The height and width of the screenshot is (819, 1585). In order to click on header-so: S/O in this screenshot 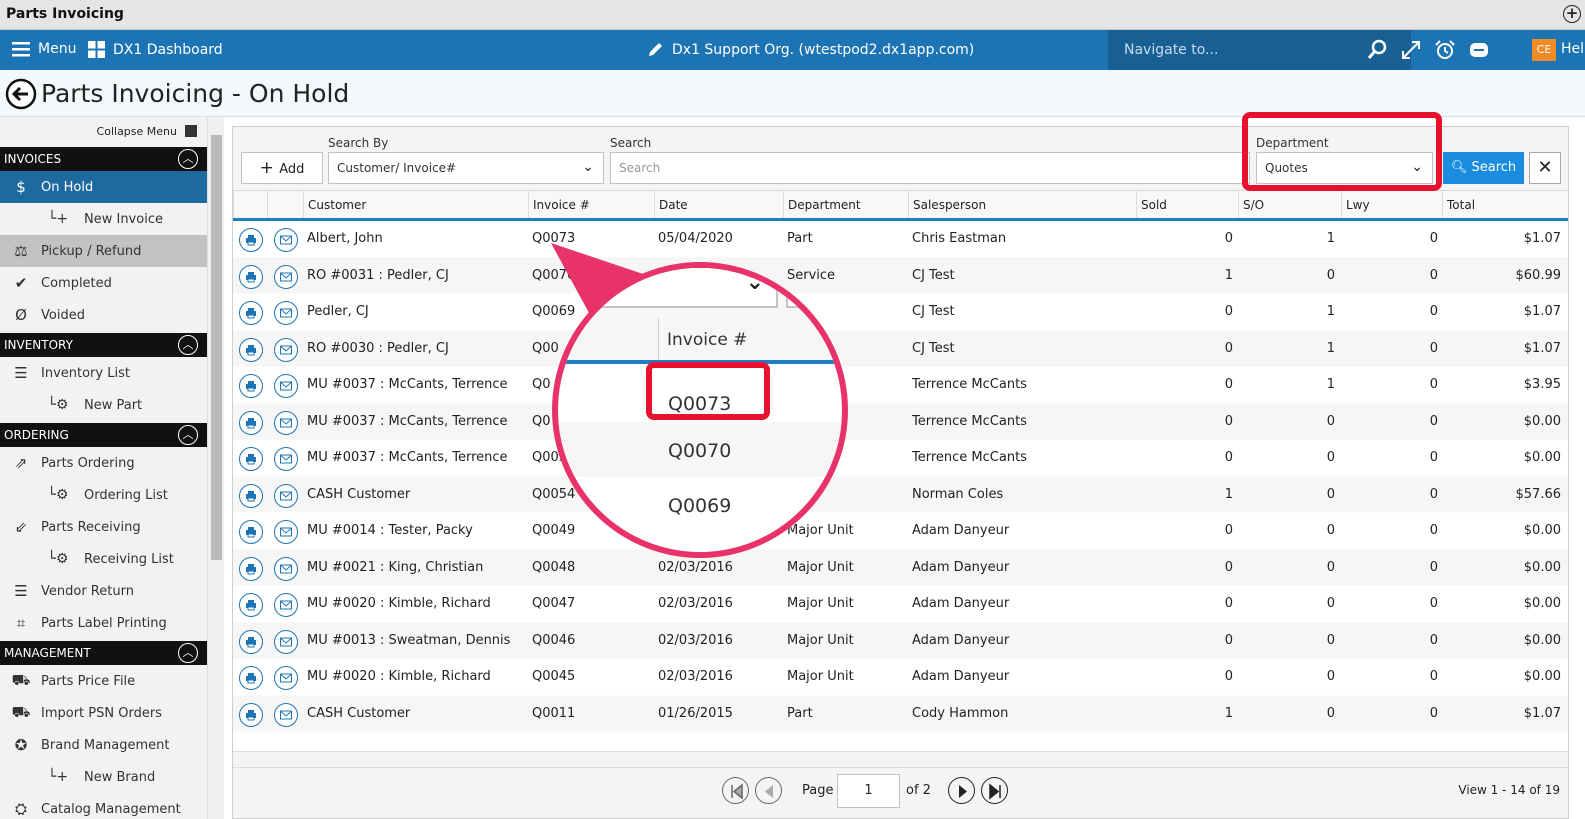, I will do `click(1289, 204)`.